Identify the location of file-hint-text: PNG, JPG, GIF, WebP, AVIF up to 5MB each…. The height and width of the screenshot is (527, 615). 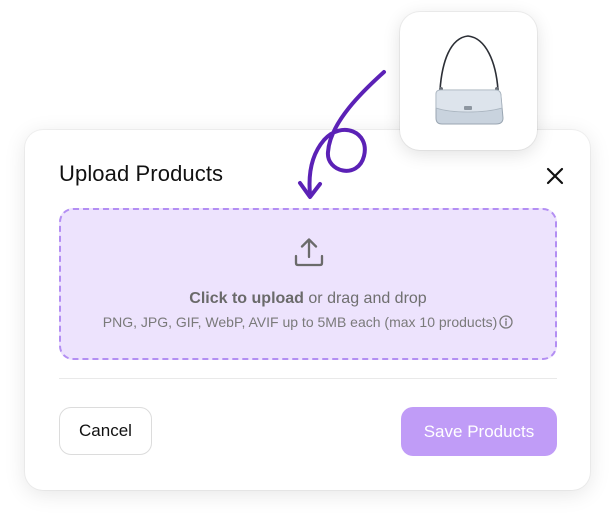
(300, 322).